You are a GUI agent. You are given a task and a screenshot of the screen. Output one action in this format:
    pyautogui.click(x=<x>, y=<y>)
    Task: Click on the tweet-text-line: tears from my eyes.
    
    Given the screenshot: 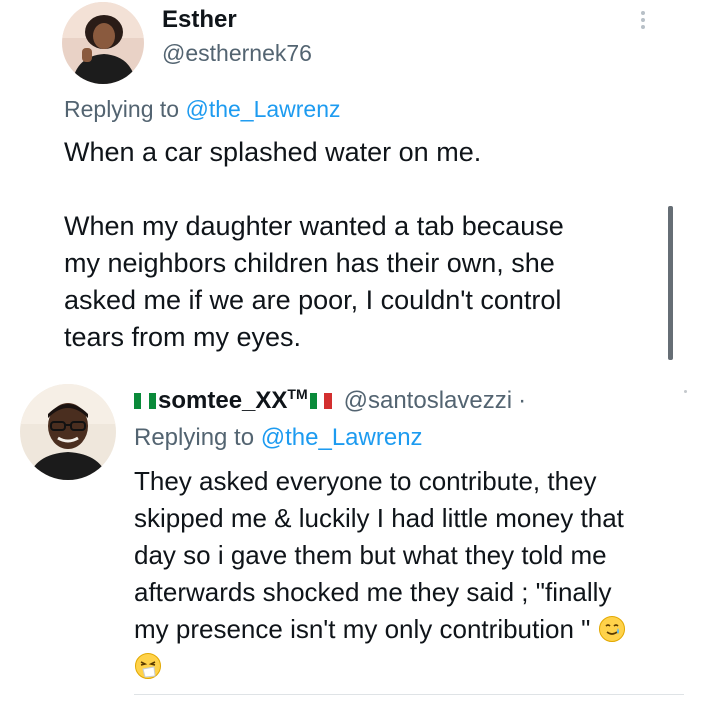 What is the action you would take?
    pyautogui.click(x=183, y=337)
    